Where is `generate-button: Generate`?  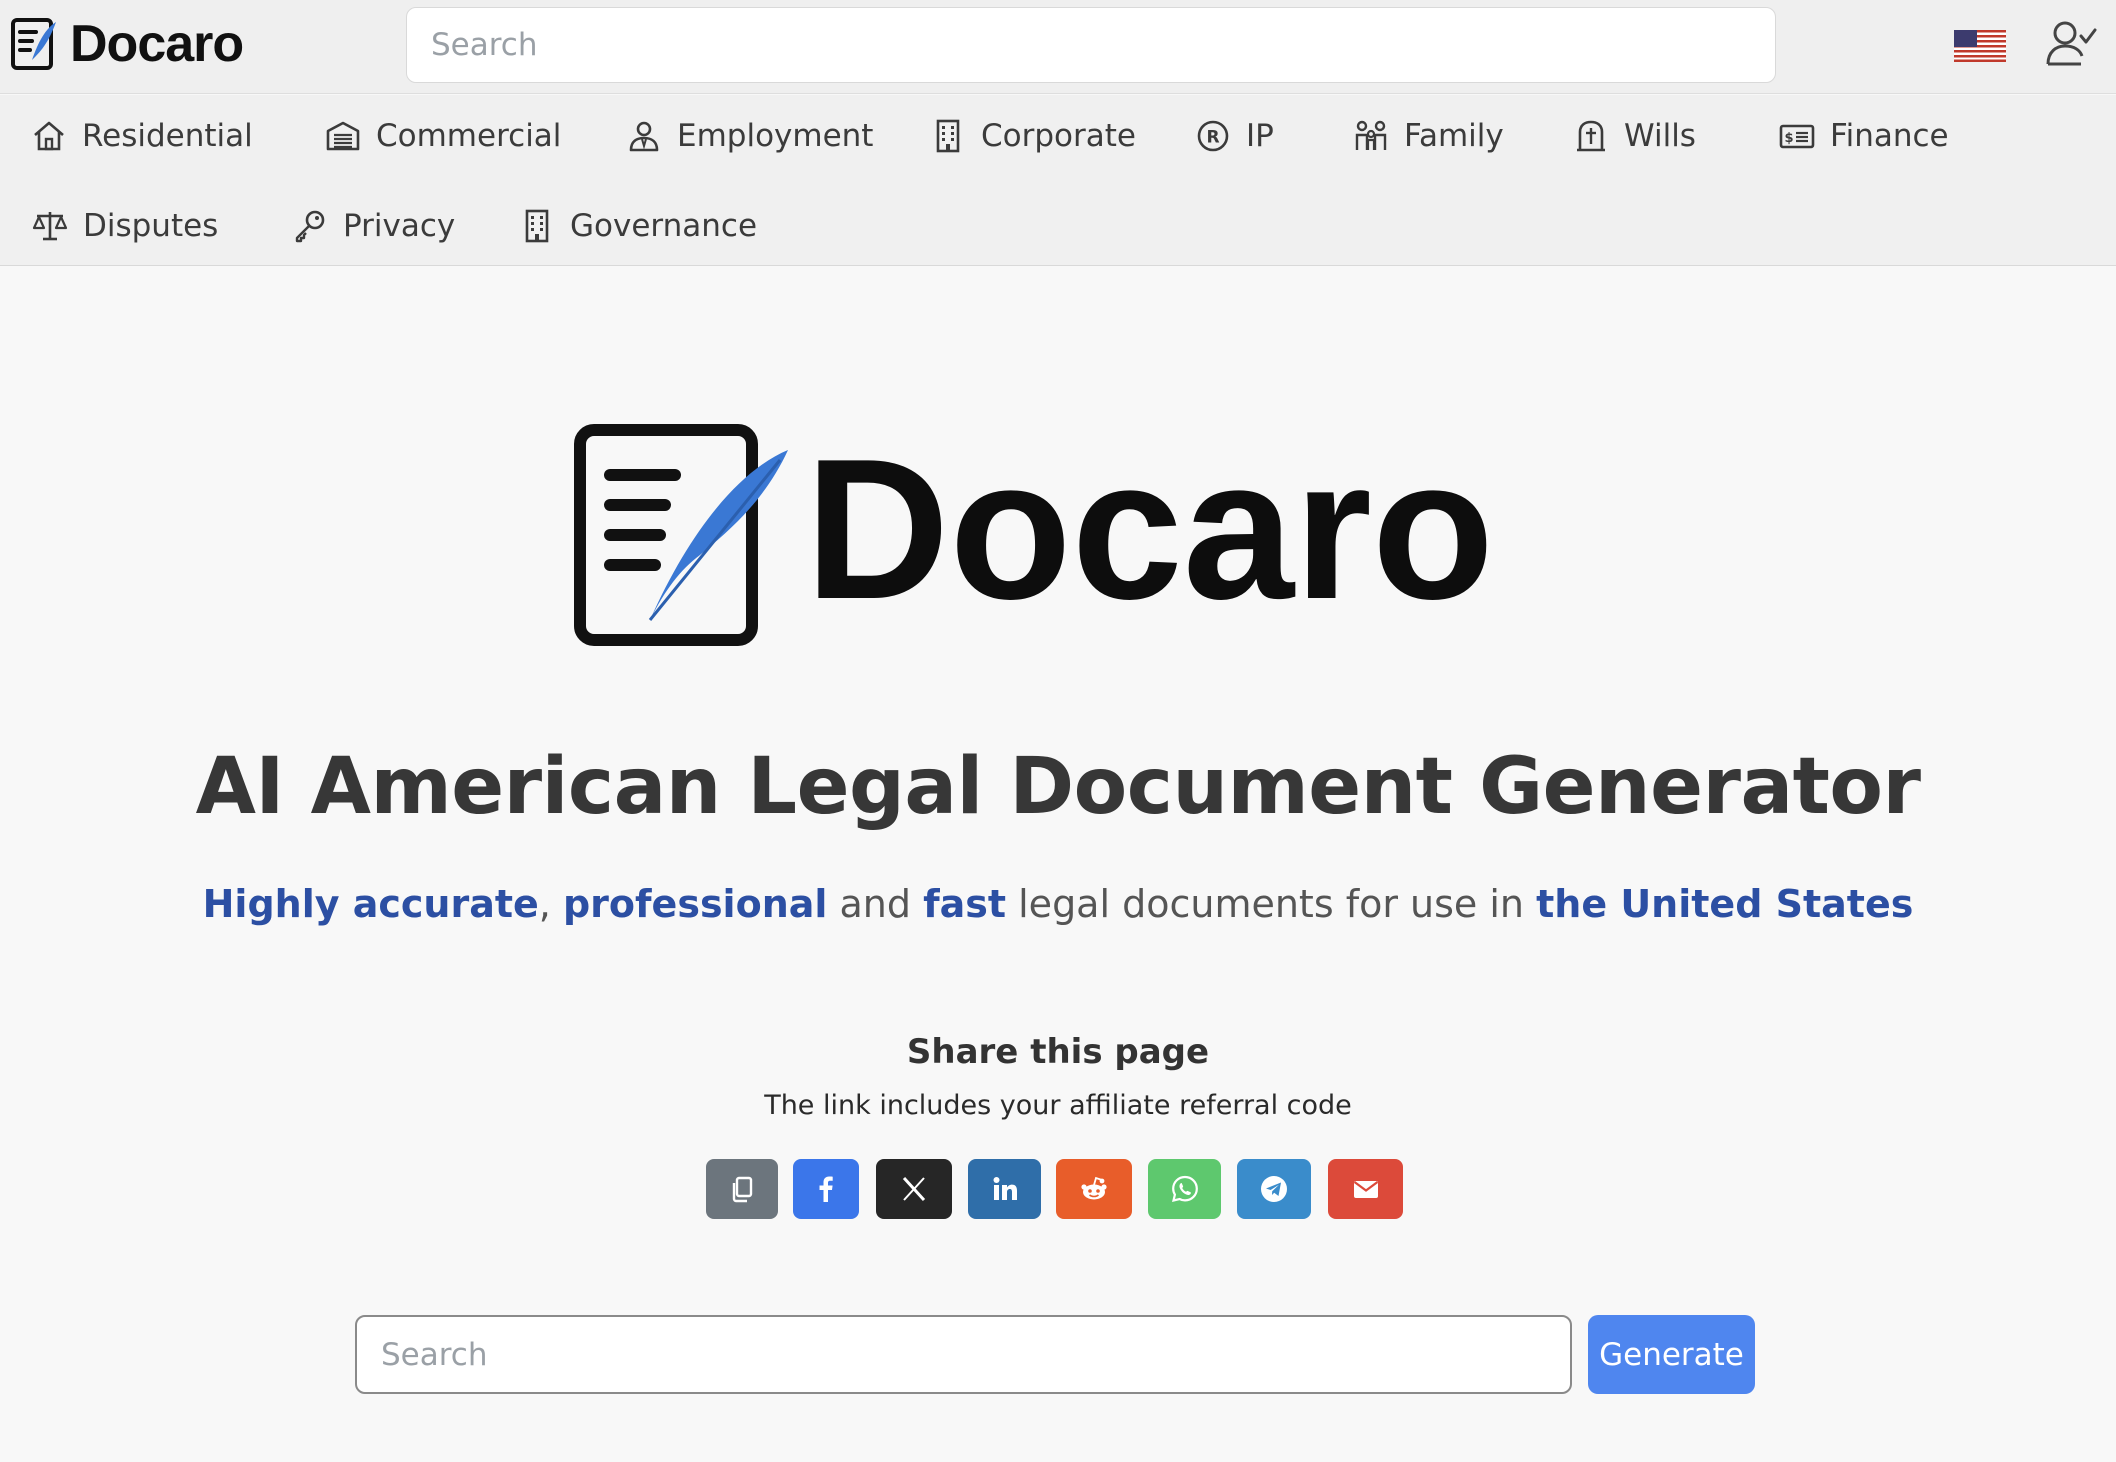
generate-button: Generate is located at coordinates (1671, 1354).